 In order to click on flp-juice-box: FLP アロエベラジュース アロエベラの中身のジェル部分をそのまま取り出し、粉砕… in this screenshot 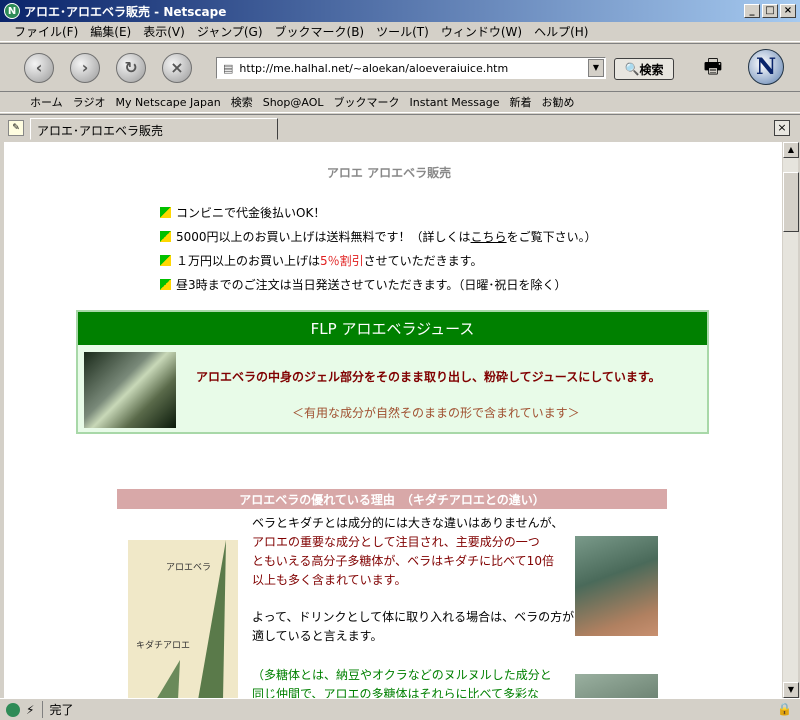, I will do `click(392, 372)`.